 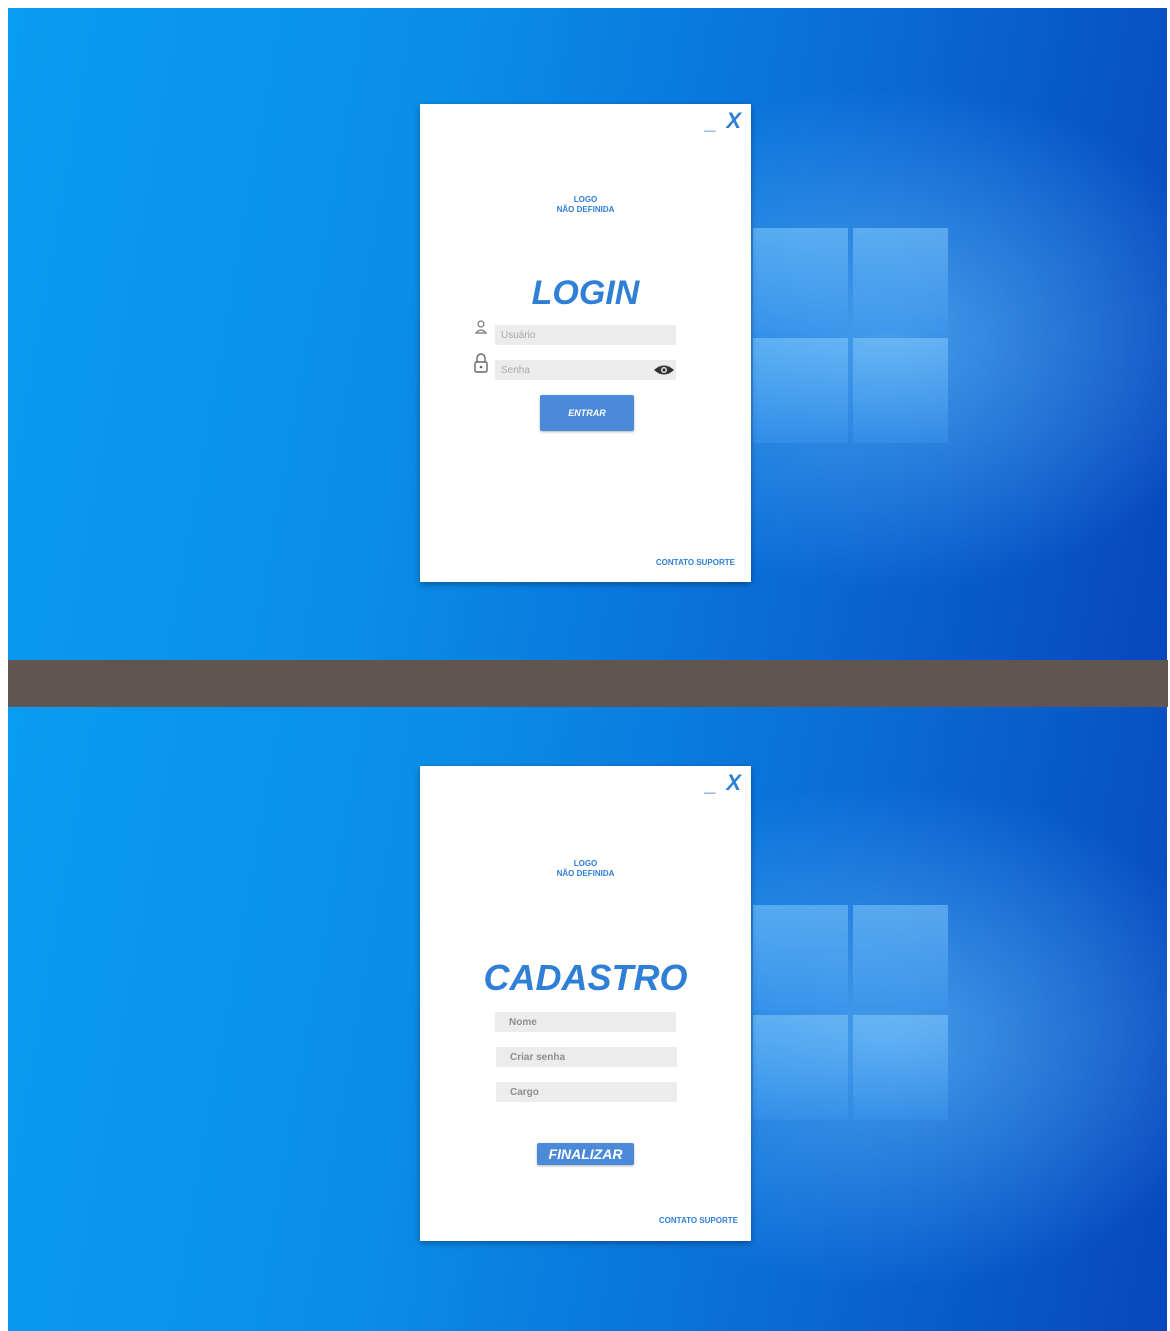 What do you see at coordinates (586, 1092) in the screenshot?
I see `role-input` at bounding box center [586, 1092].